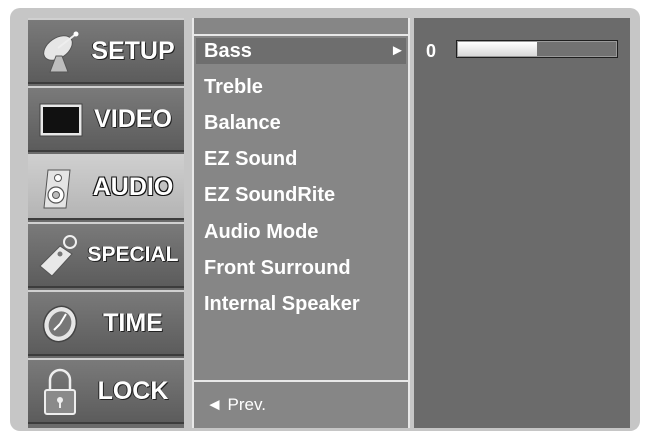 The image size is (651, 439). I want to click on sidebar-item-label: LOCK, so click(133, 391).